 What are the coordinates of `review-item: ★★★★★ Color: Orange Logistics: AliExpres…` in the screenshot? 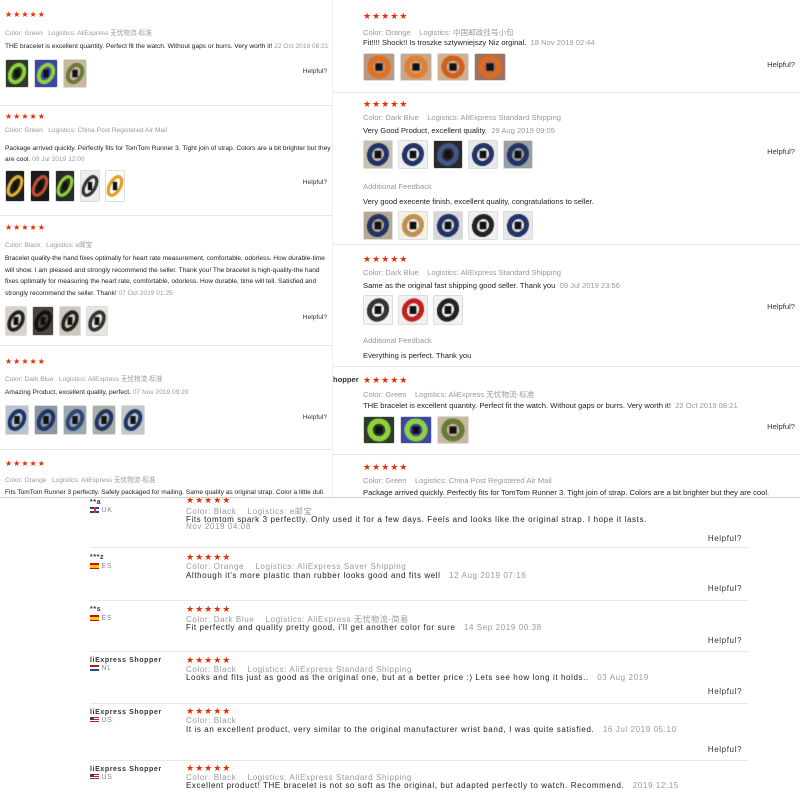 It's located at (167, 473).